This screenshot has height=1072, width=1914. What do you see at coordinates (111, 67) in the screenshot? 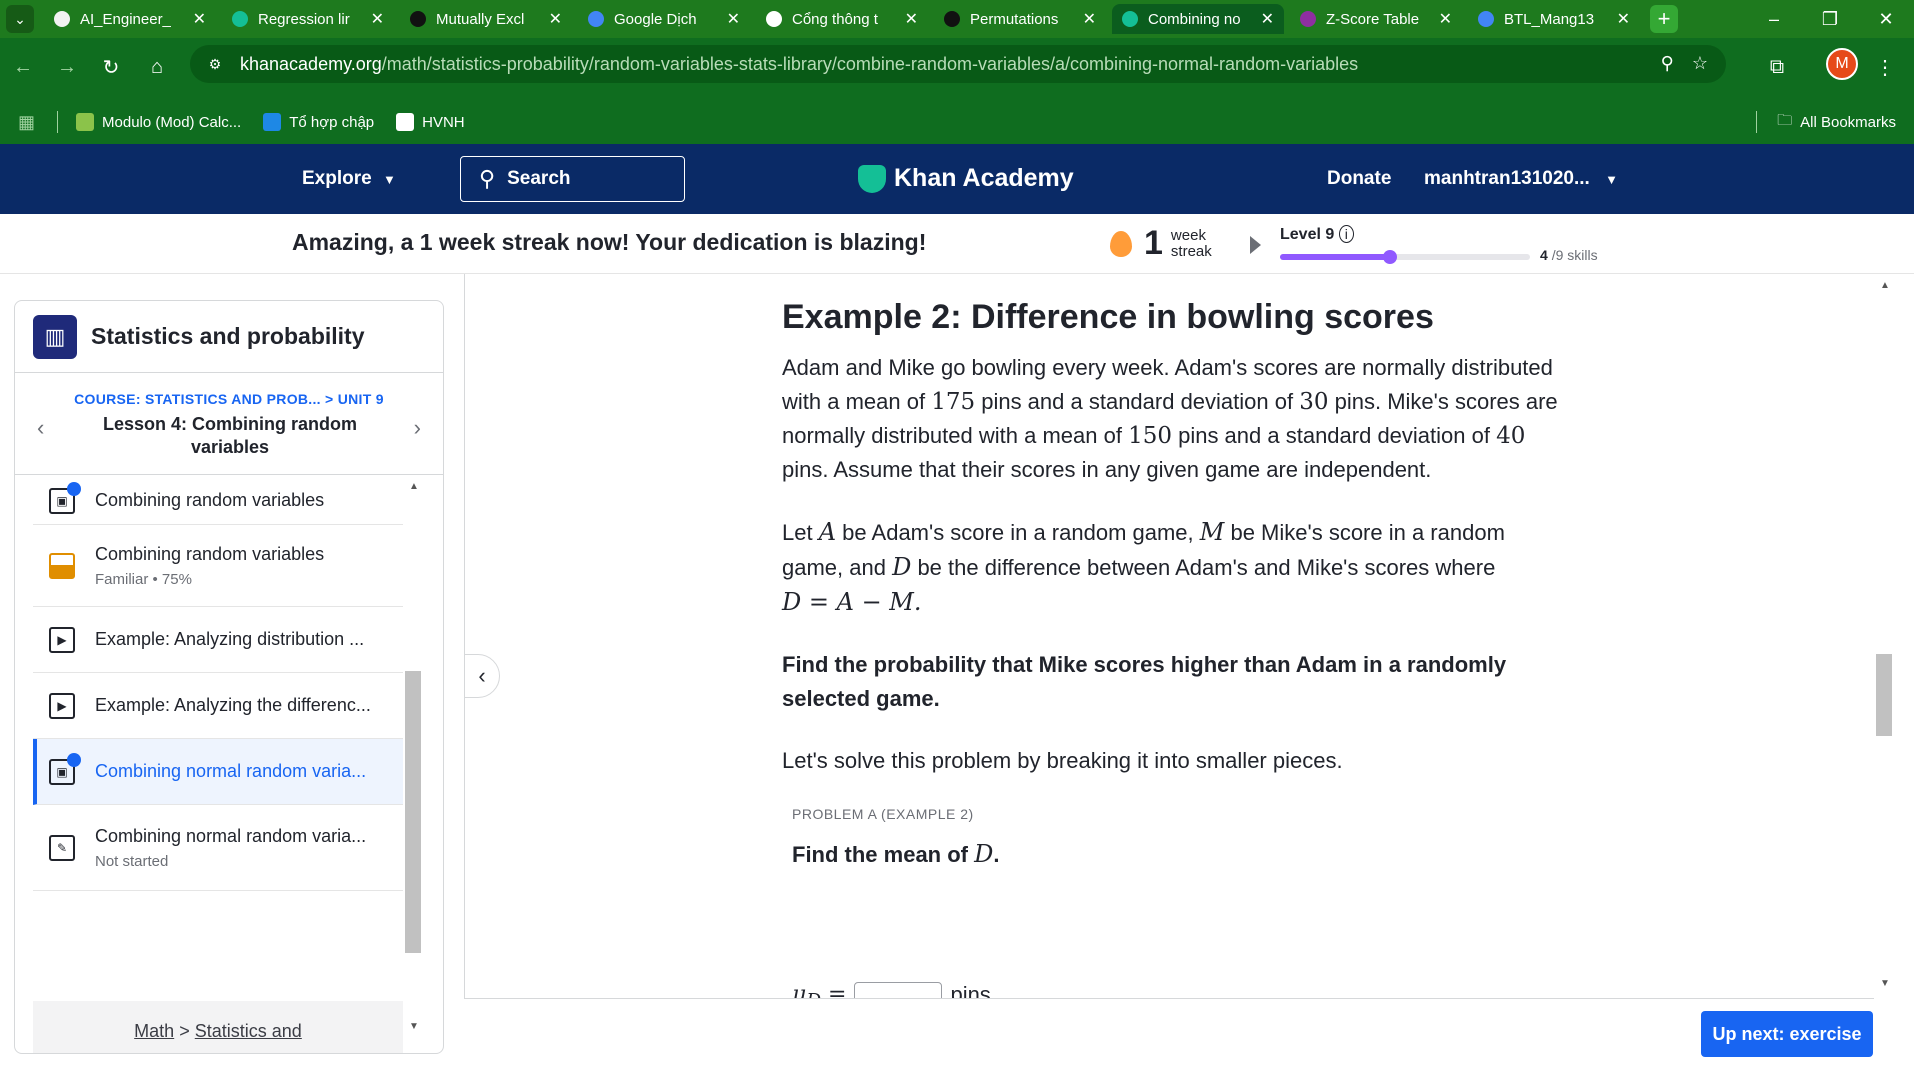
I see `reload-icon: ↻` at bounding box center [111, 67].